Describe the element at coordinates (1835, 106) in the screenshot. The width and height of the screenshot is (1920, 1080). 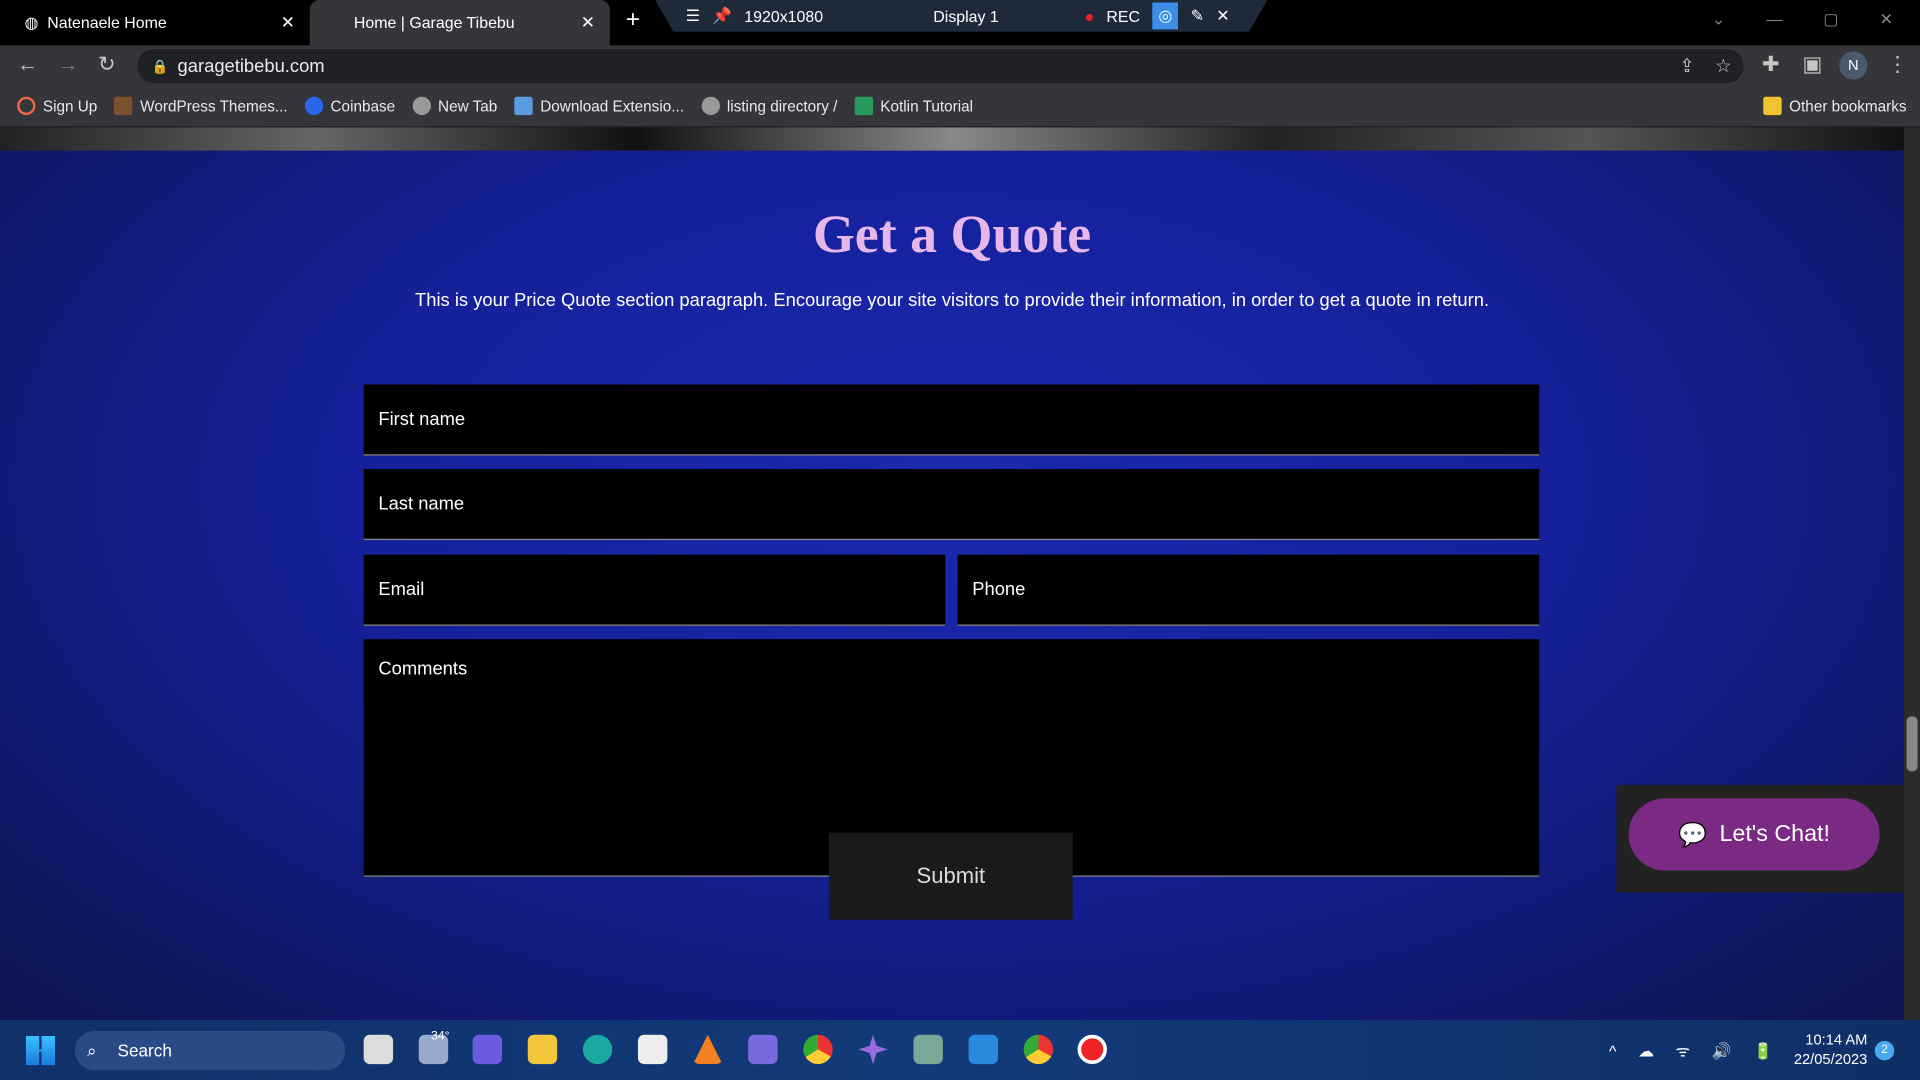
I see `other-bookmarks: Other bookmarks` at that location.